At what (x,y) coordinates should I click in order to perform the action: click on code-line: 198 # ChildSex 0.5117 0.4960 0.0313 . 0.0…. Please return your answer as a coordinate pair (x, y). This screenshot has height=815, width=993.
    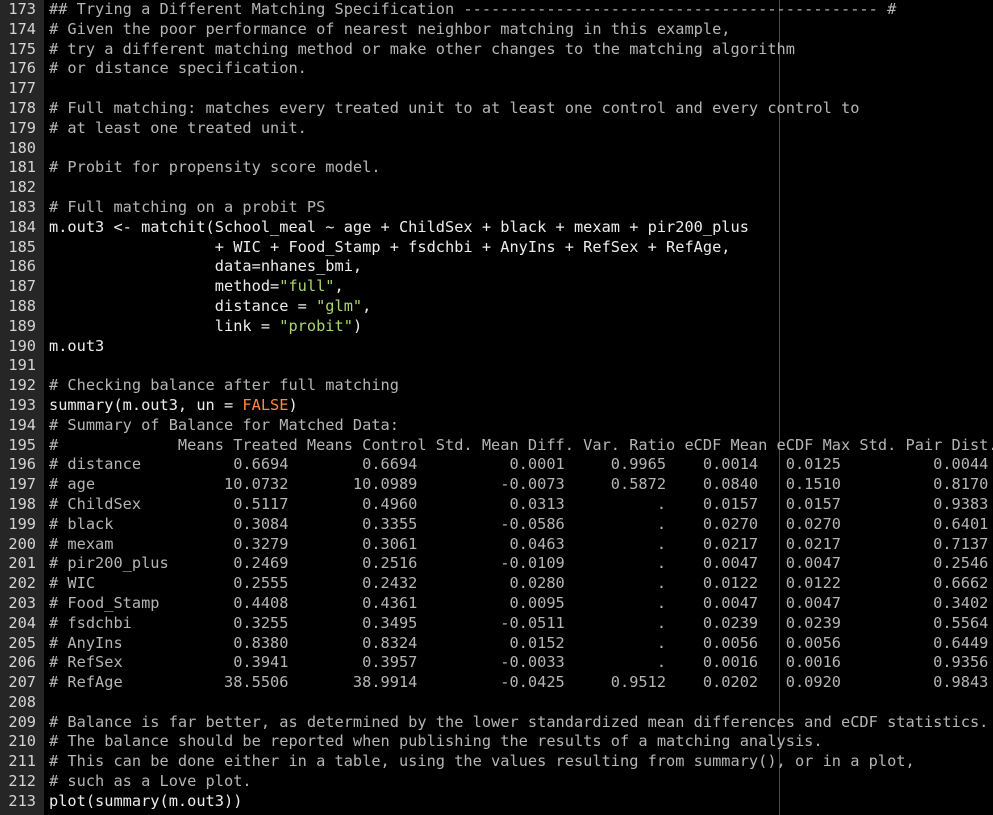
    Looking at the image, I should click on (496, 505).